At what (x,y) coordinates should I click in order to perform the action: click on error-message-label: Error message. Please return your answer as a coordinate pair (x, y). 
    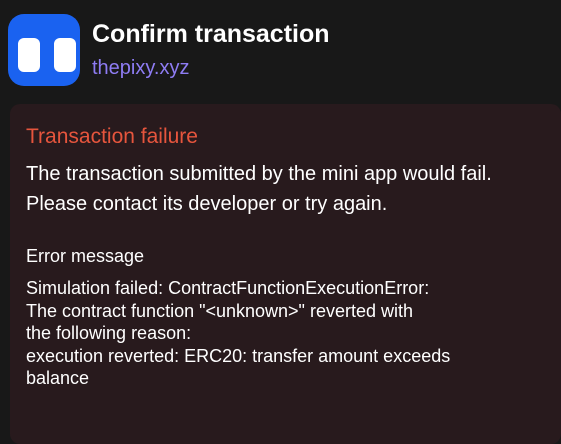
    Looking at the image, I should click on (85, 256).